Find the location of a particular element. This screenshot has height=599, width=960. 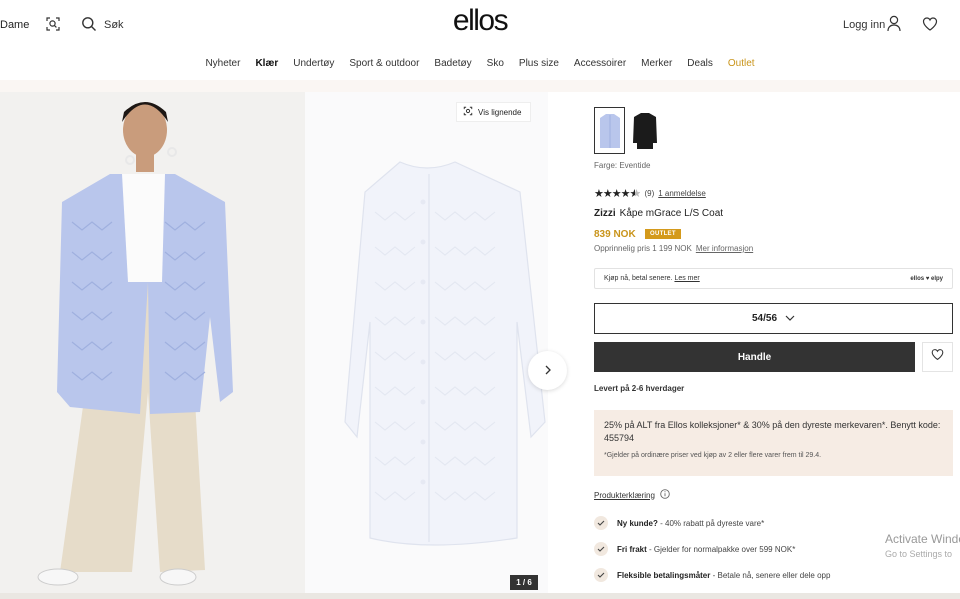

outlet-badge: OUTLET is located at coordinates (663, 234).